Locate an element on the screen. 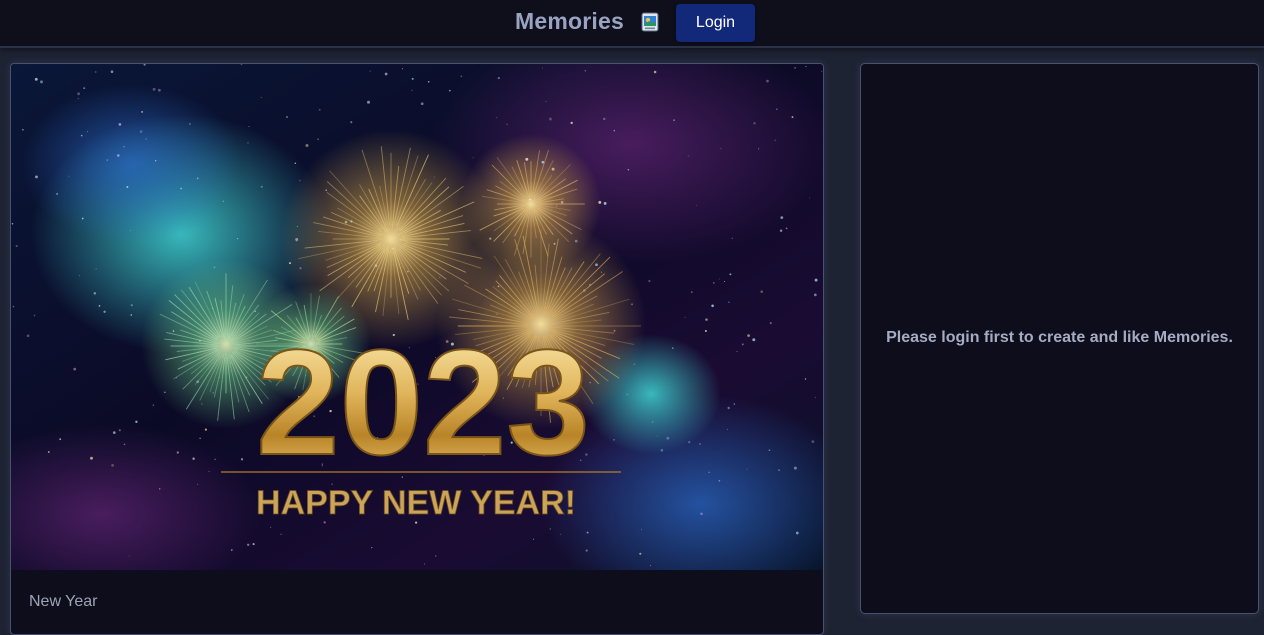 The image size is (1264, 635). app-title: Memories is located at coordinates (569, 21).